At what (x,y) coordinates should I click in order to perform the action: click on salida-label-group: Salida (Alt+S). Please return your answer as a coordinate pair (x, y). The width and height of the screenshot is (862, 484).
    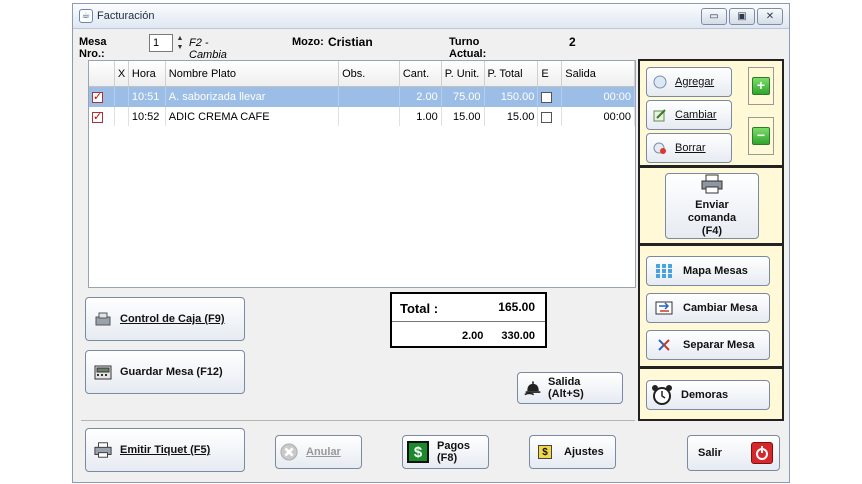
    Looking at the image, I should click on (566, 388).